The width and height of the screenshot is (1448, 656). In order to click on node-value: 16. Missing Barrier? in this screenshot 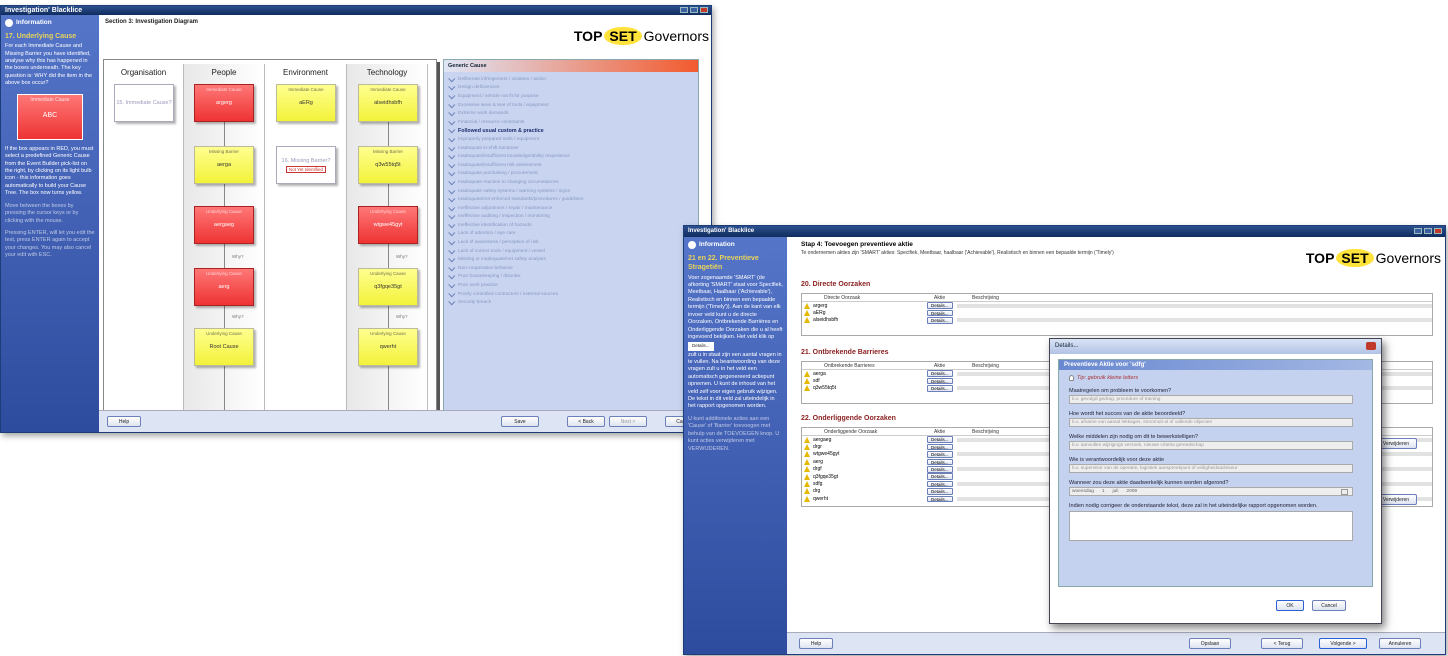, I will do `click(306, 160)`.